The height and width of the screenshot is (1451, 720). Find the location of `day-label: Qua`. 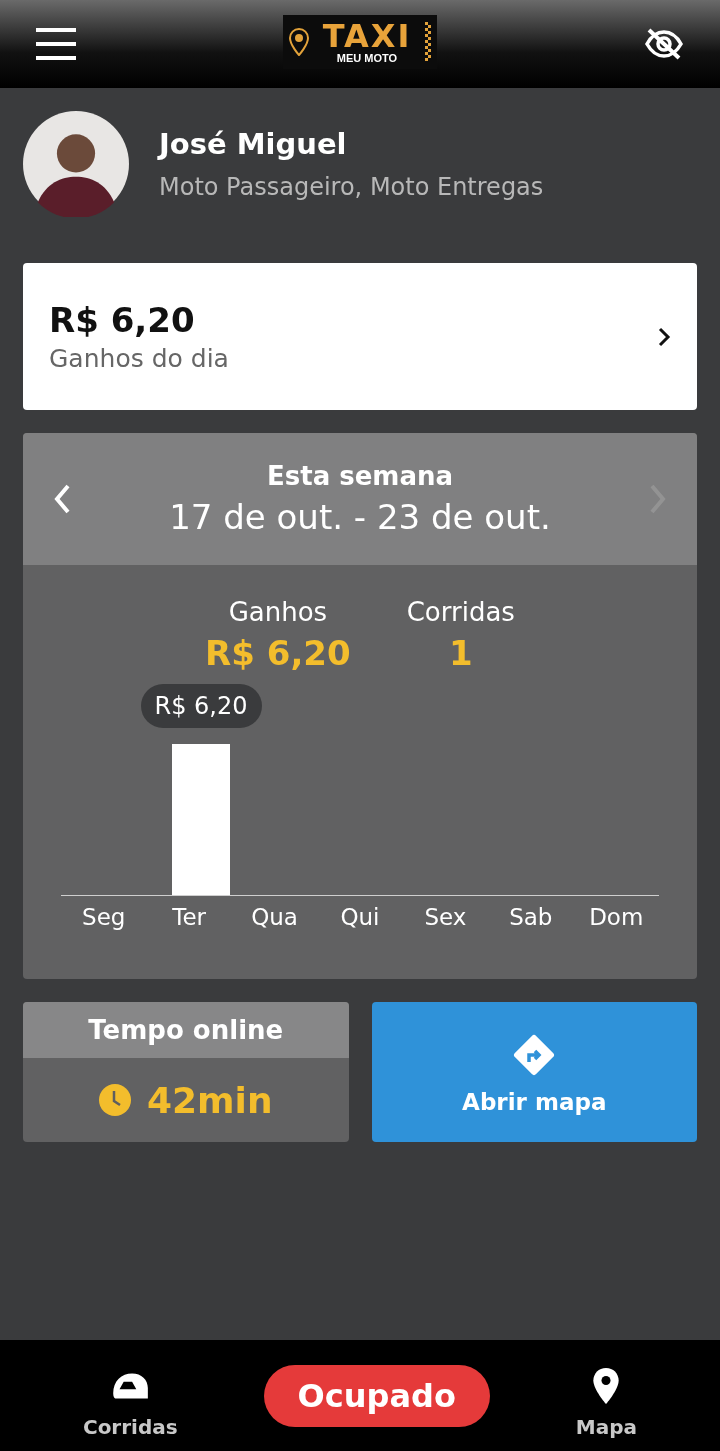

day-label: Qua is located at coordinates (274, 916).